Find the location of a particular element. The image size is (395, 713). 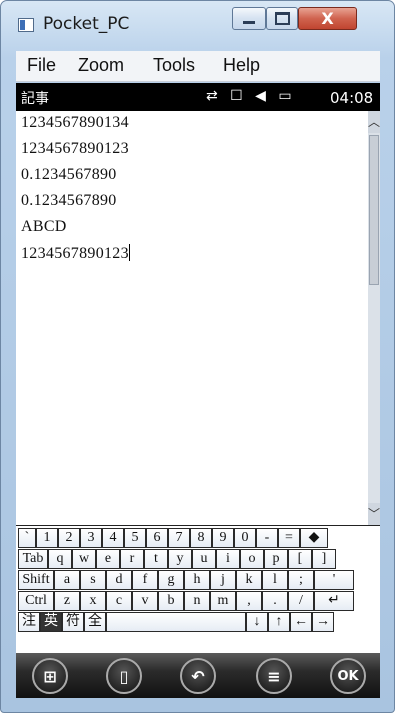

key-k: k is located at coordinates (249, 580).